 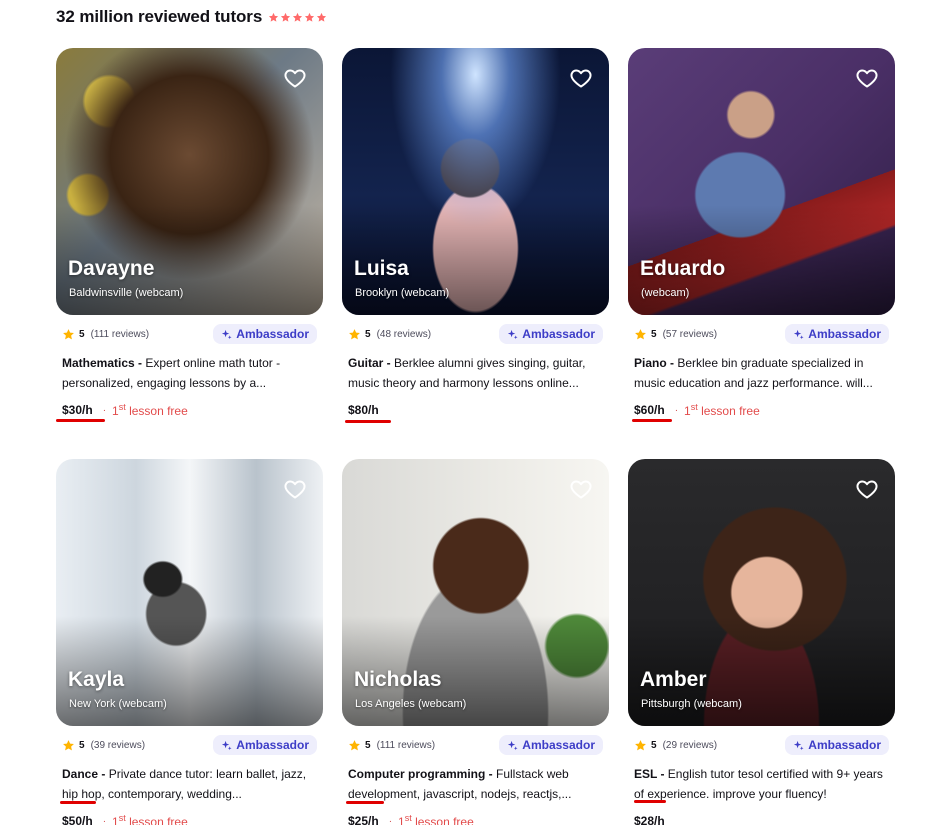 What do you see at coordinates (103, 745) in the screenshot?
I see `tutor-rating: 5 (39 reviews)` at bounding box center [103, 745].